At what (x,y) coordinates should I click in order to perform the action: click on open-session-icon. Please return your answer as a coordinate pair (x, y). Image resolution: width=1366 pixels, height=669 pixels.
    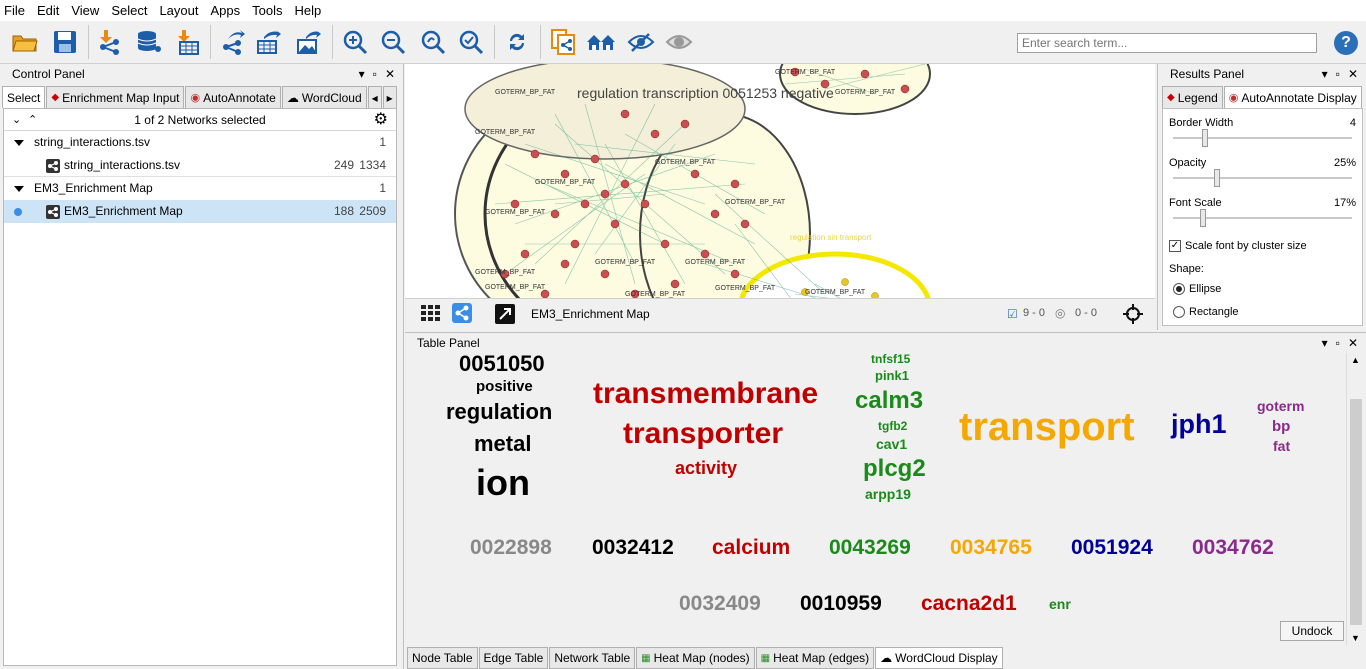
    Looking at the image, I should click on (25, 42).